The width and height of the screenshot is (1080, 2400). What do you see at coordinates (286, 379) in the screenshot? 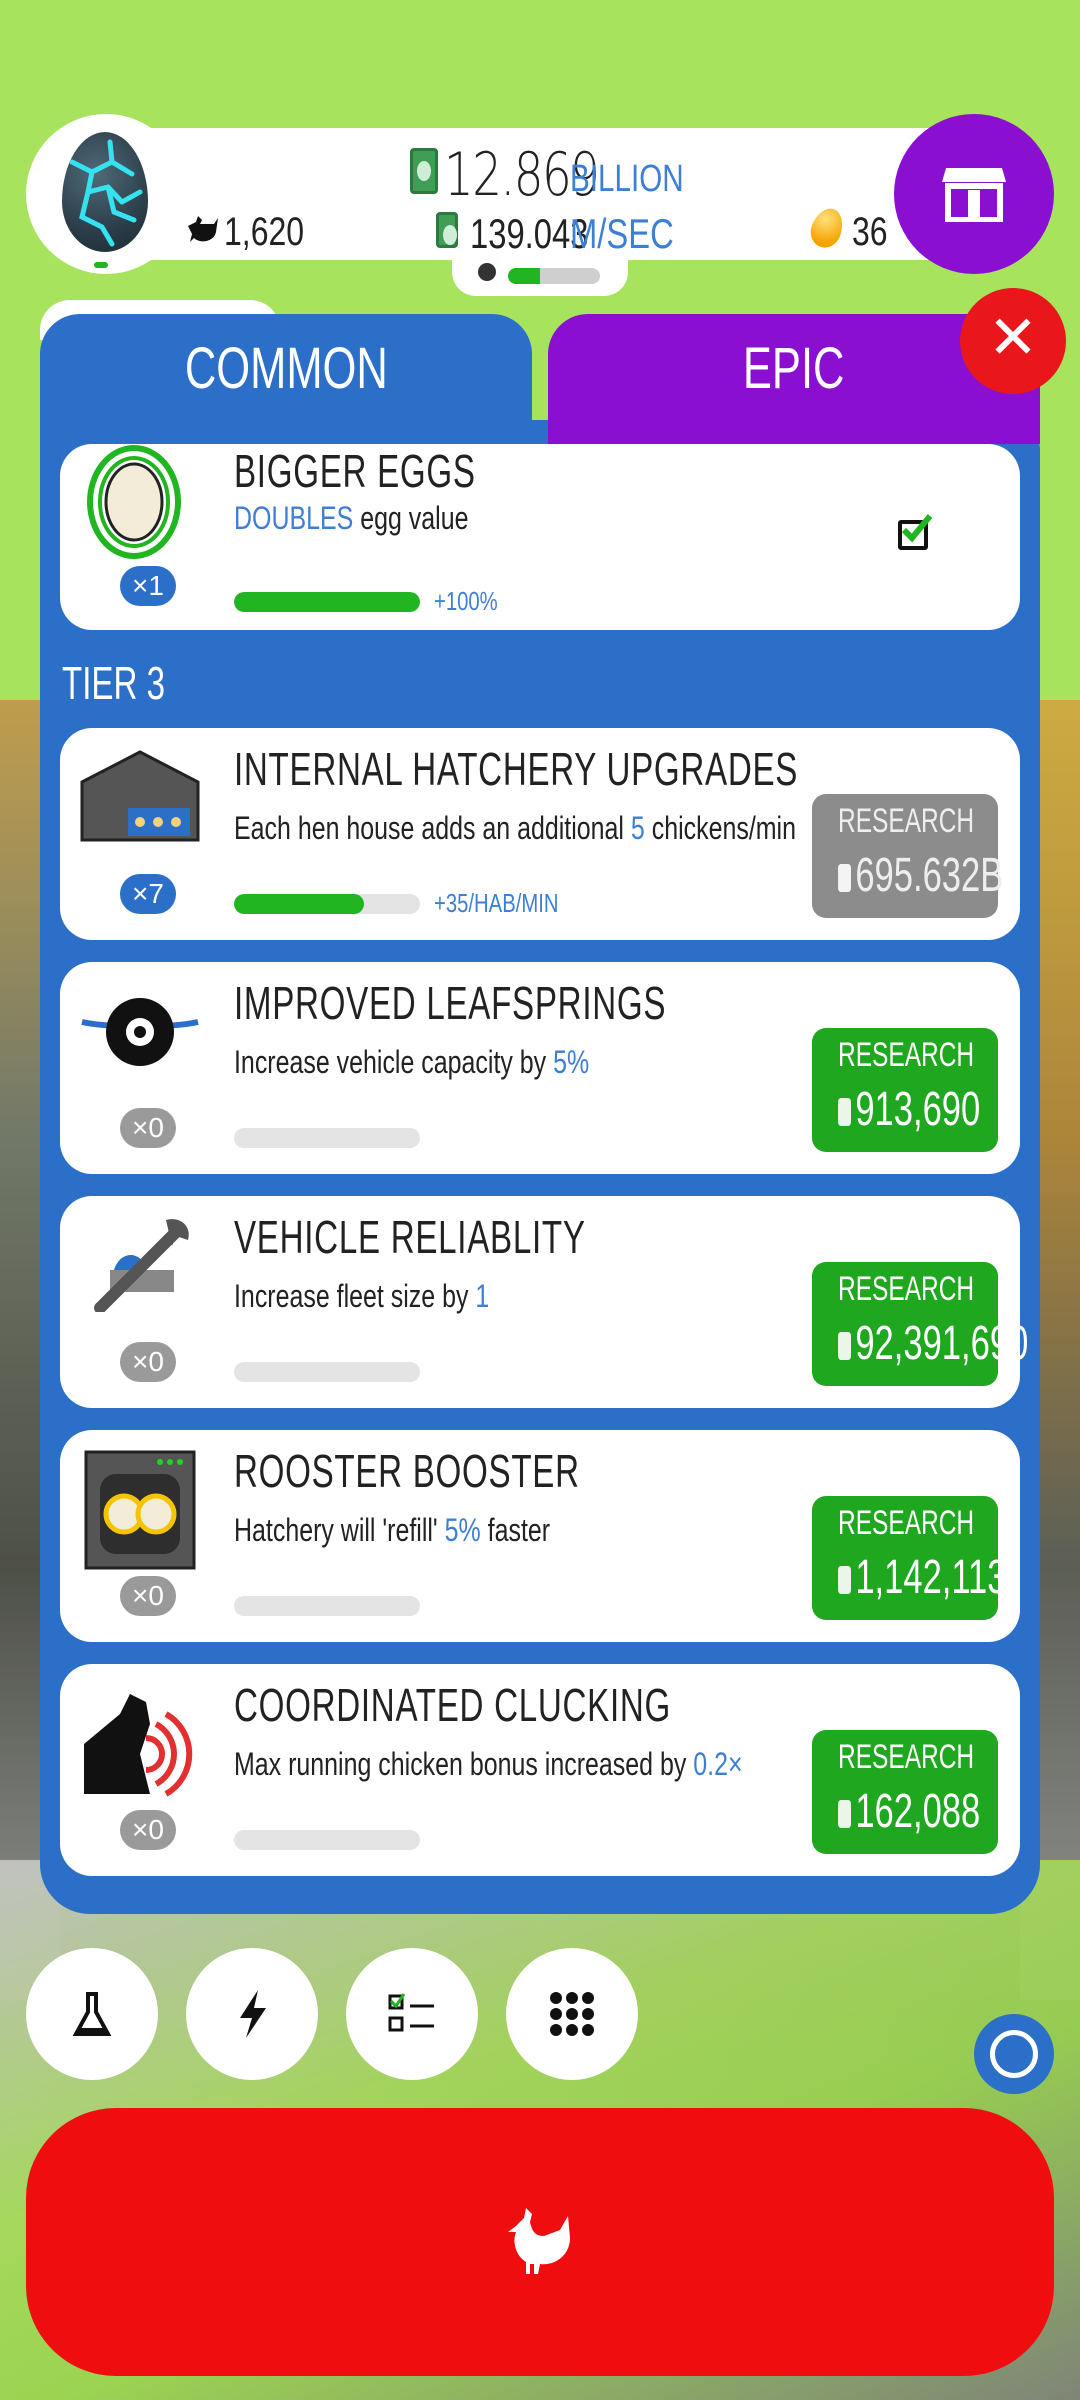
I see `tab-common: COMMON` at bounding box center [286, 379].